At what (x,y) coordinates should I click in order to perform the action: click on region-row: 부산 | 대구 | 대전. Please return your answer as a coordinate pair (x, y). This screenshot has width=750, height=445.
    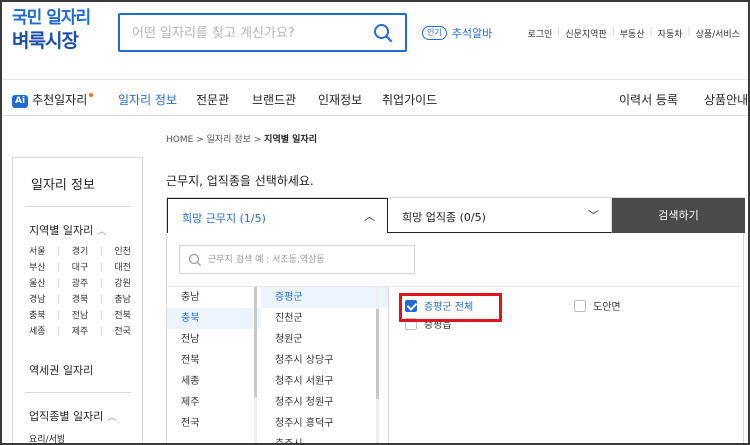
    Looking at the image, I should click on (80, 268).